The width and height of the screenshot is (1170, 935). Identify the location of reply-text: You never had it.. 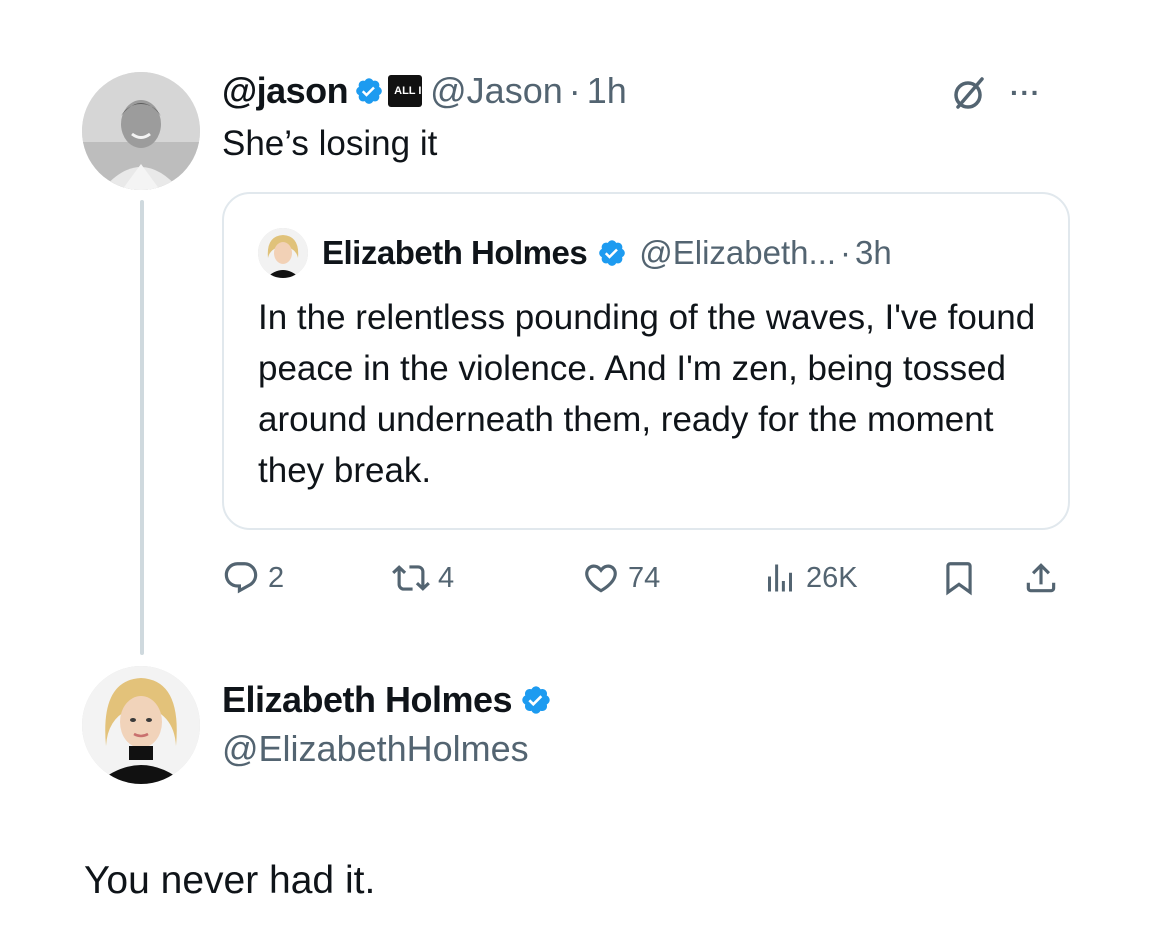
(230, 880).